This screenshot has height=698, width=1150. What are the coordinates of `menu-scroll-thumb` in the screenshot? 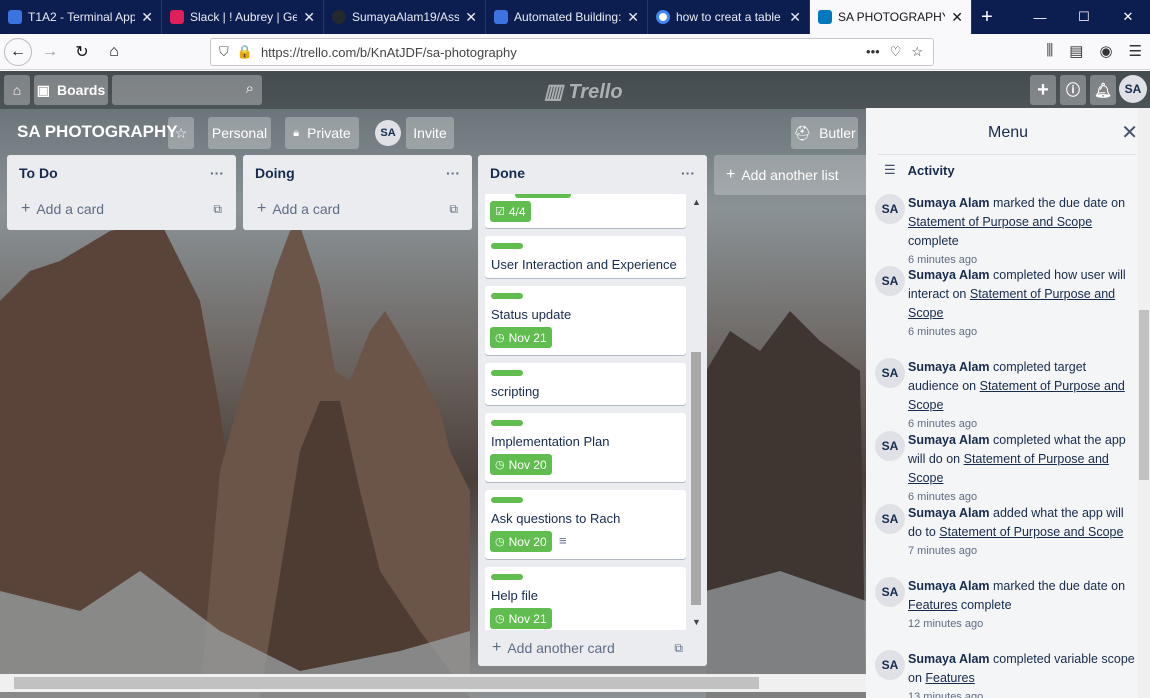 It's located at (1144, 395).